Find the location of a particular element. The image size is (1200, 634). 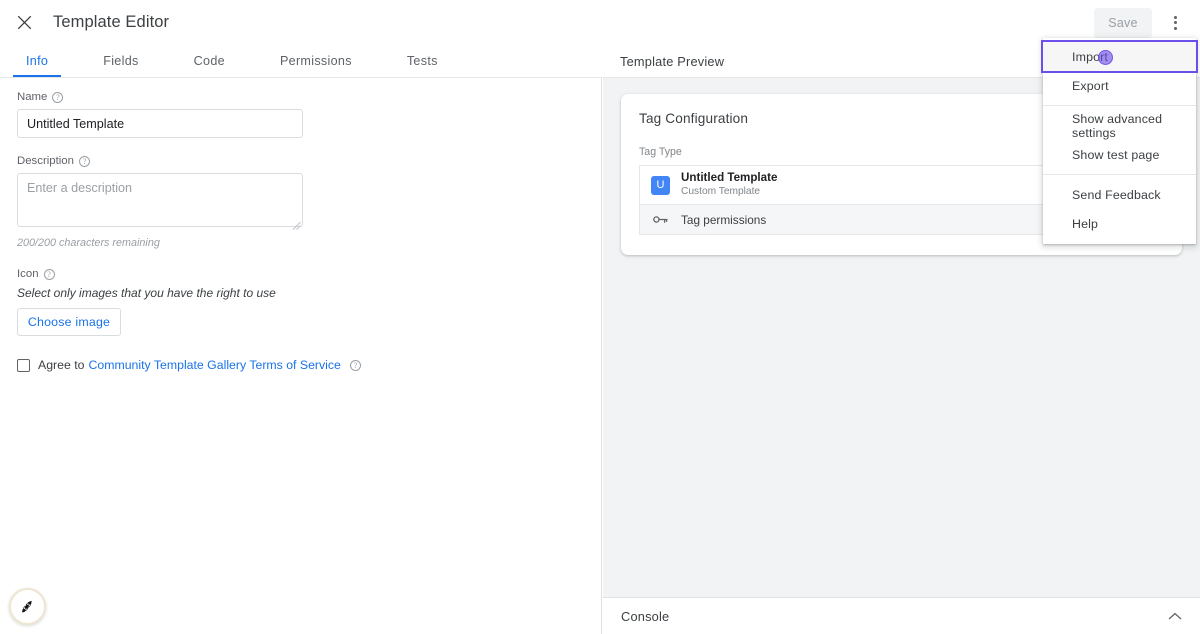

menu-item-import: Import is located at coordinates (1119, 56).